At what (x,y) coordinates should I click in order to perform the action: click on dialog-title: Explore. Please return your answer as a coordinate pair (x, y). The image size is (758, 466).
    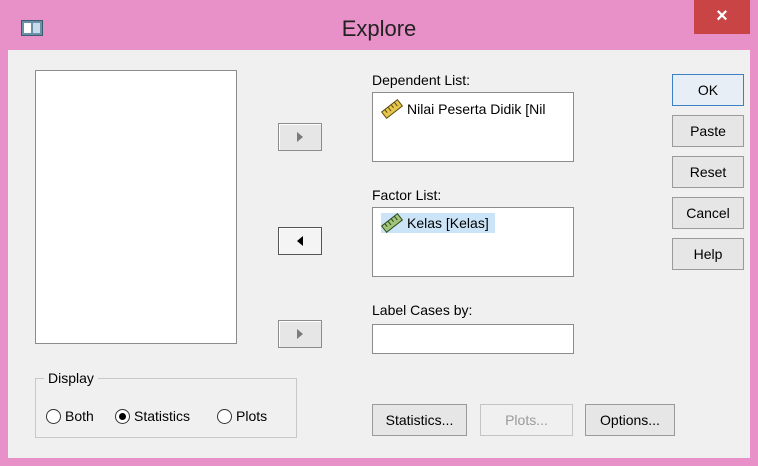
    Looking at the image, I should click on (379, 28).